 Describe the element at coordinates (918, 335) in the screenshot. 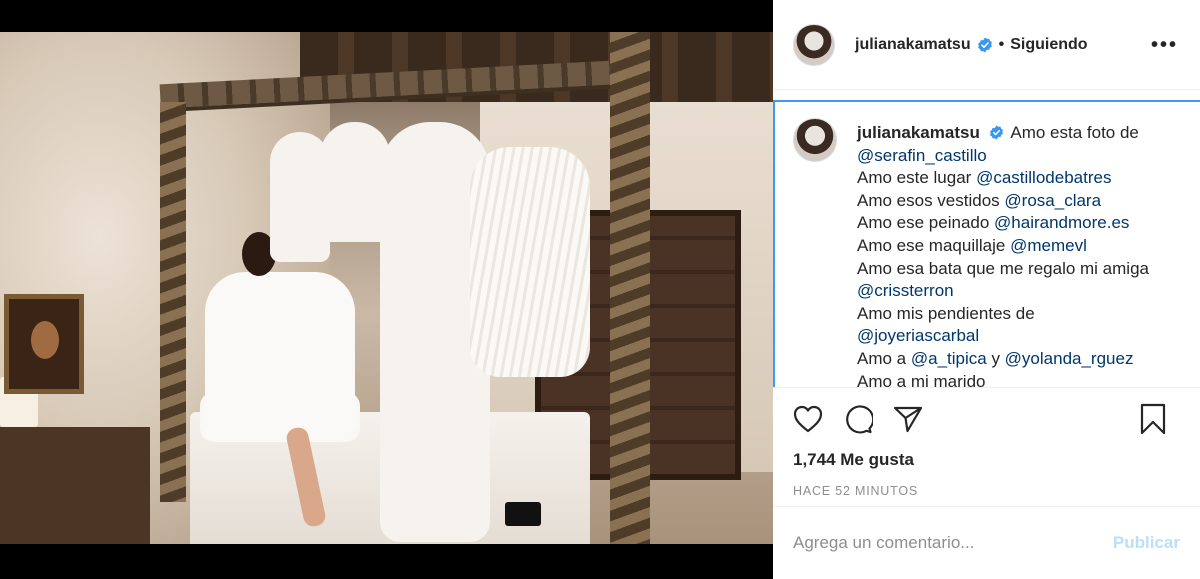

I see `mention-link: @joyeriascarbal` at that location.